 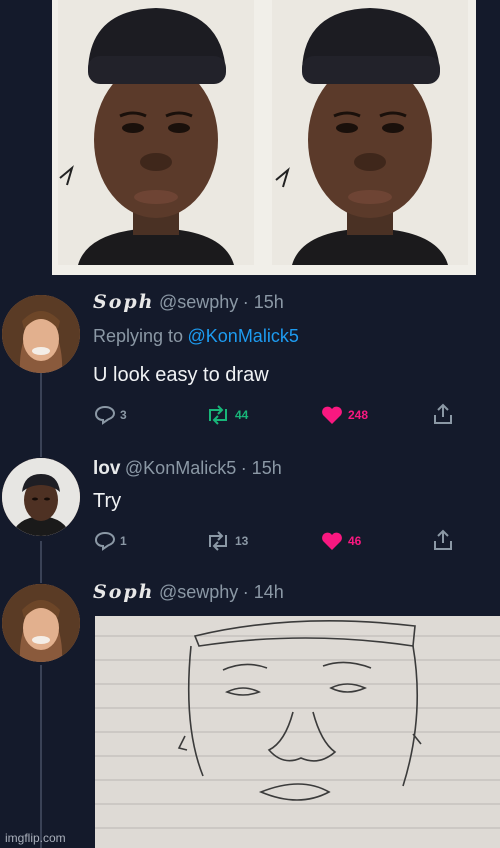 I want to click on retweet-button: 44, so click(x=226, y=415).